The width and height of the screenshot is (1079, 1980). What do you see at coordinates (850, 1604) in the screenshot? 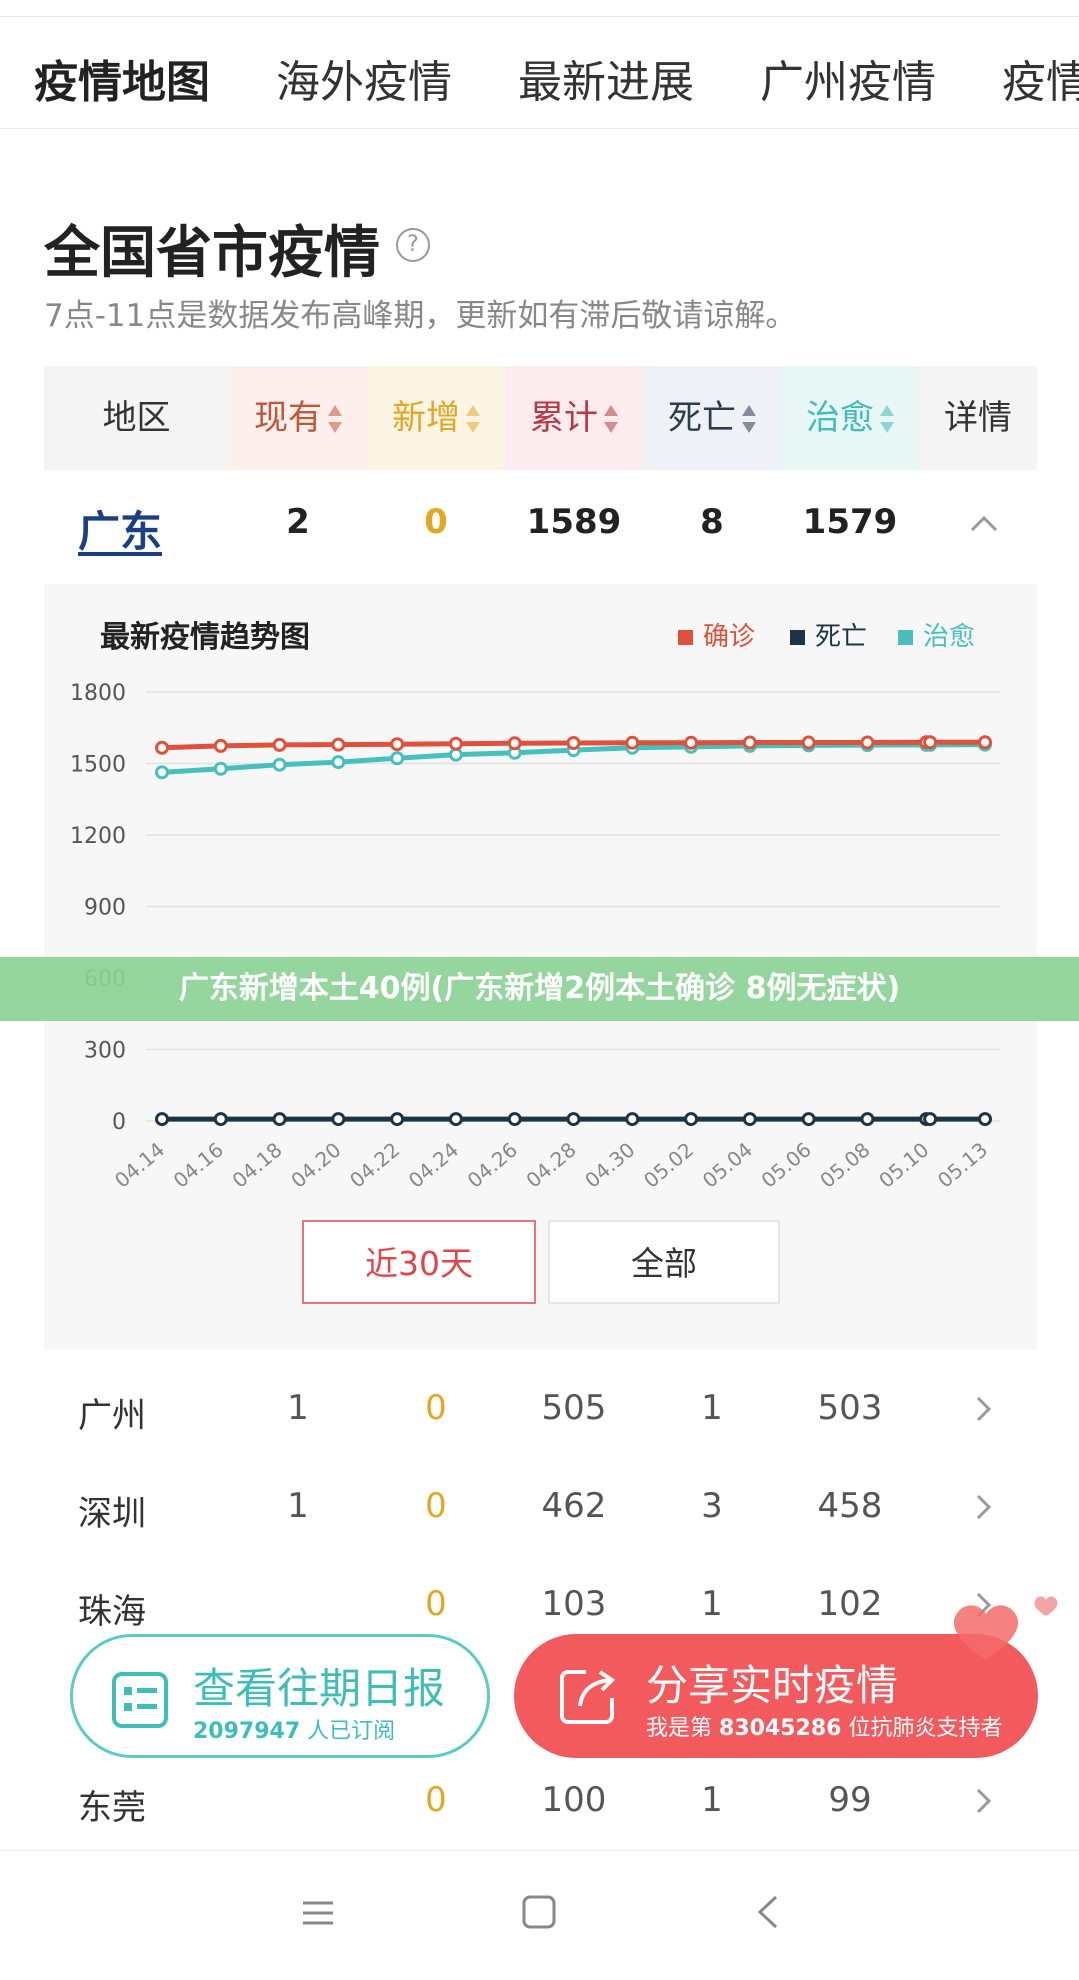
I see `city-cured: 102` at bounding box center [850, 1604].